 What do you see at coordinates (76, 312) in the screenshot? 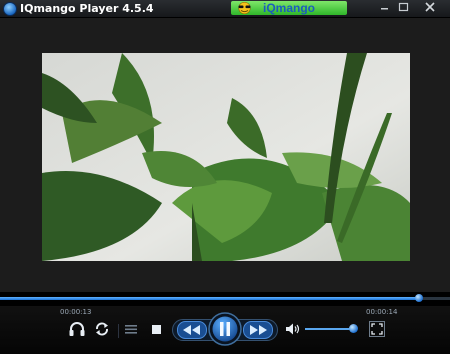
I see `elapsed-time: 00:00:13` at bounding box center [76, 312].